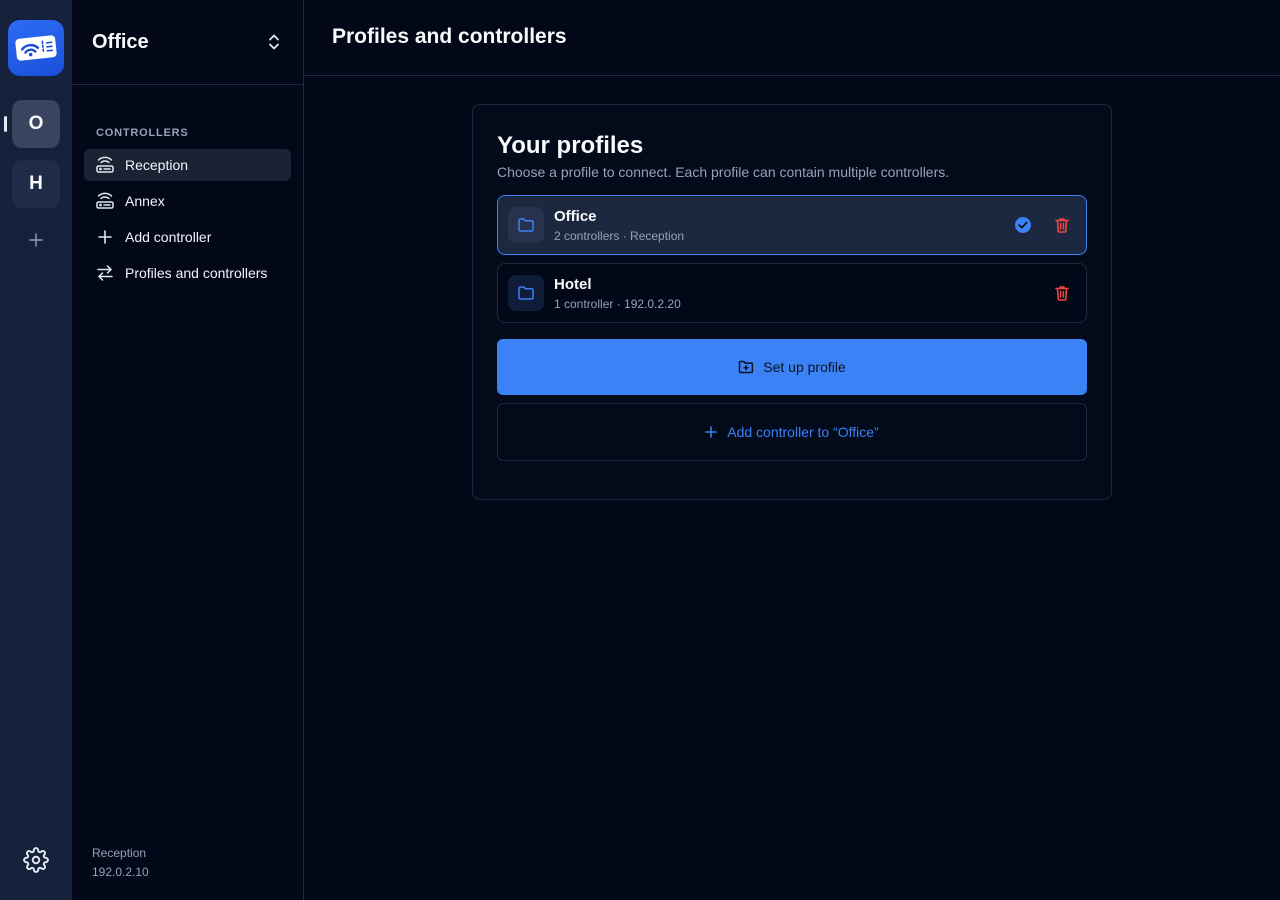 Image resolution: width=1280 pixels, height=900 pixels. I want to click on set-up-profile-button: Set up profile, so click(792, 367).